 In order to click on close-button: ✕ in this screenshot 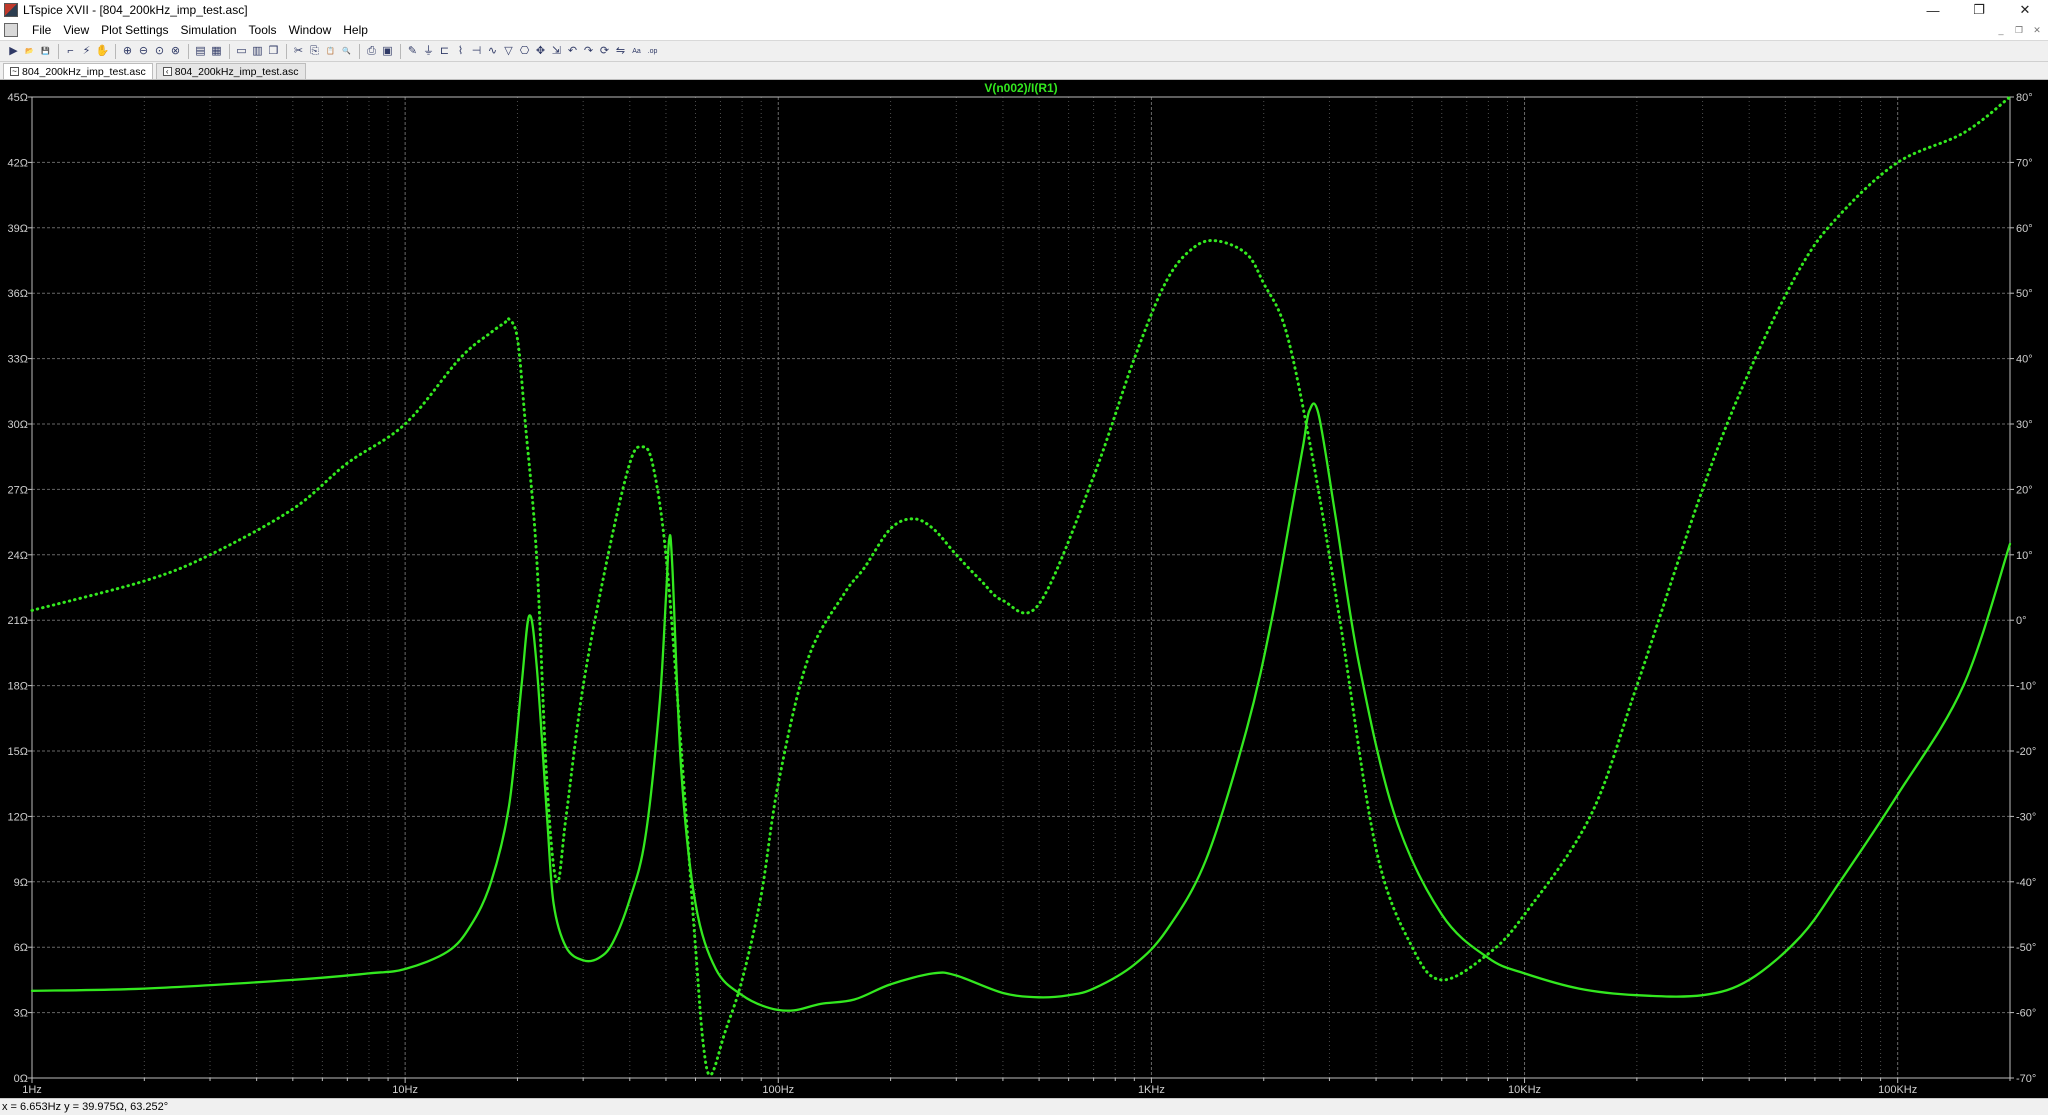, I will do `click(2025, 10)`.